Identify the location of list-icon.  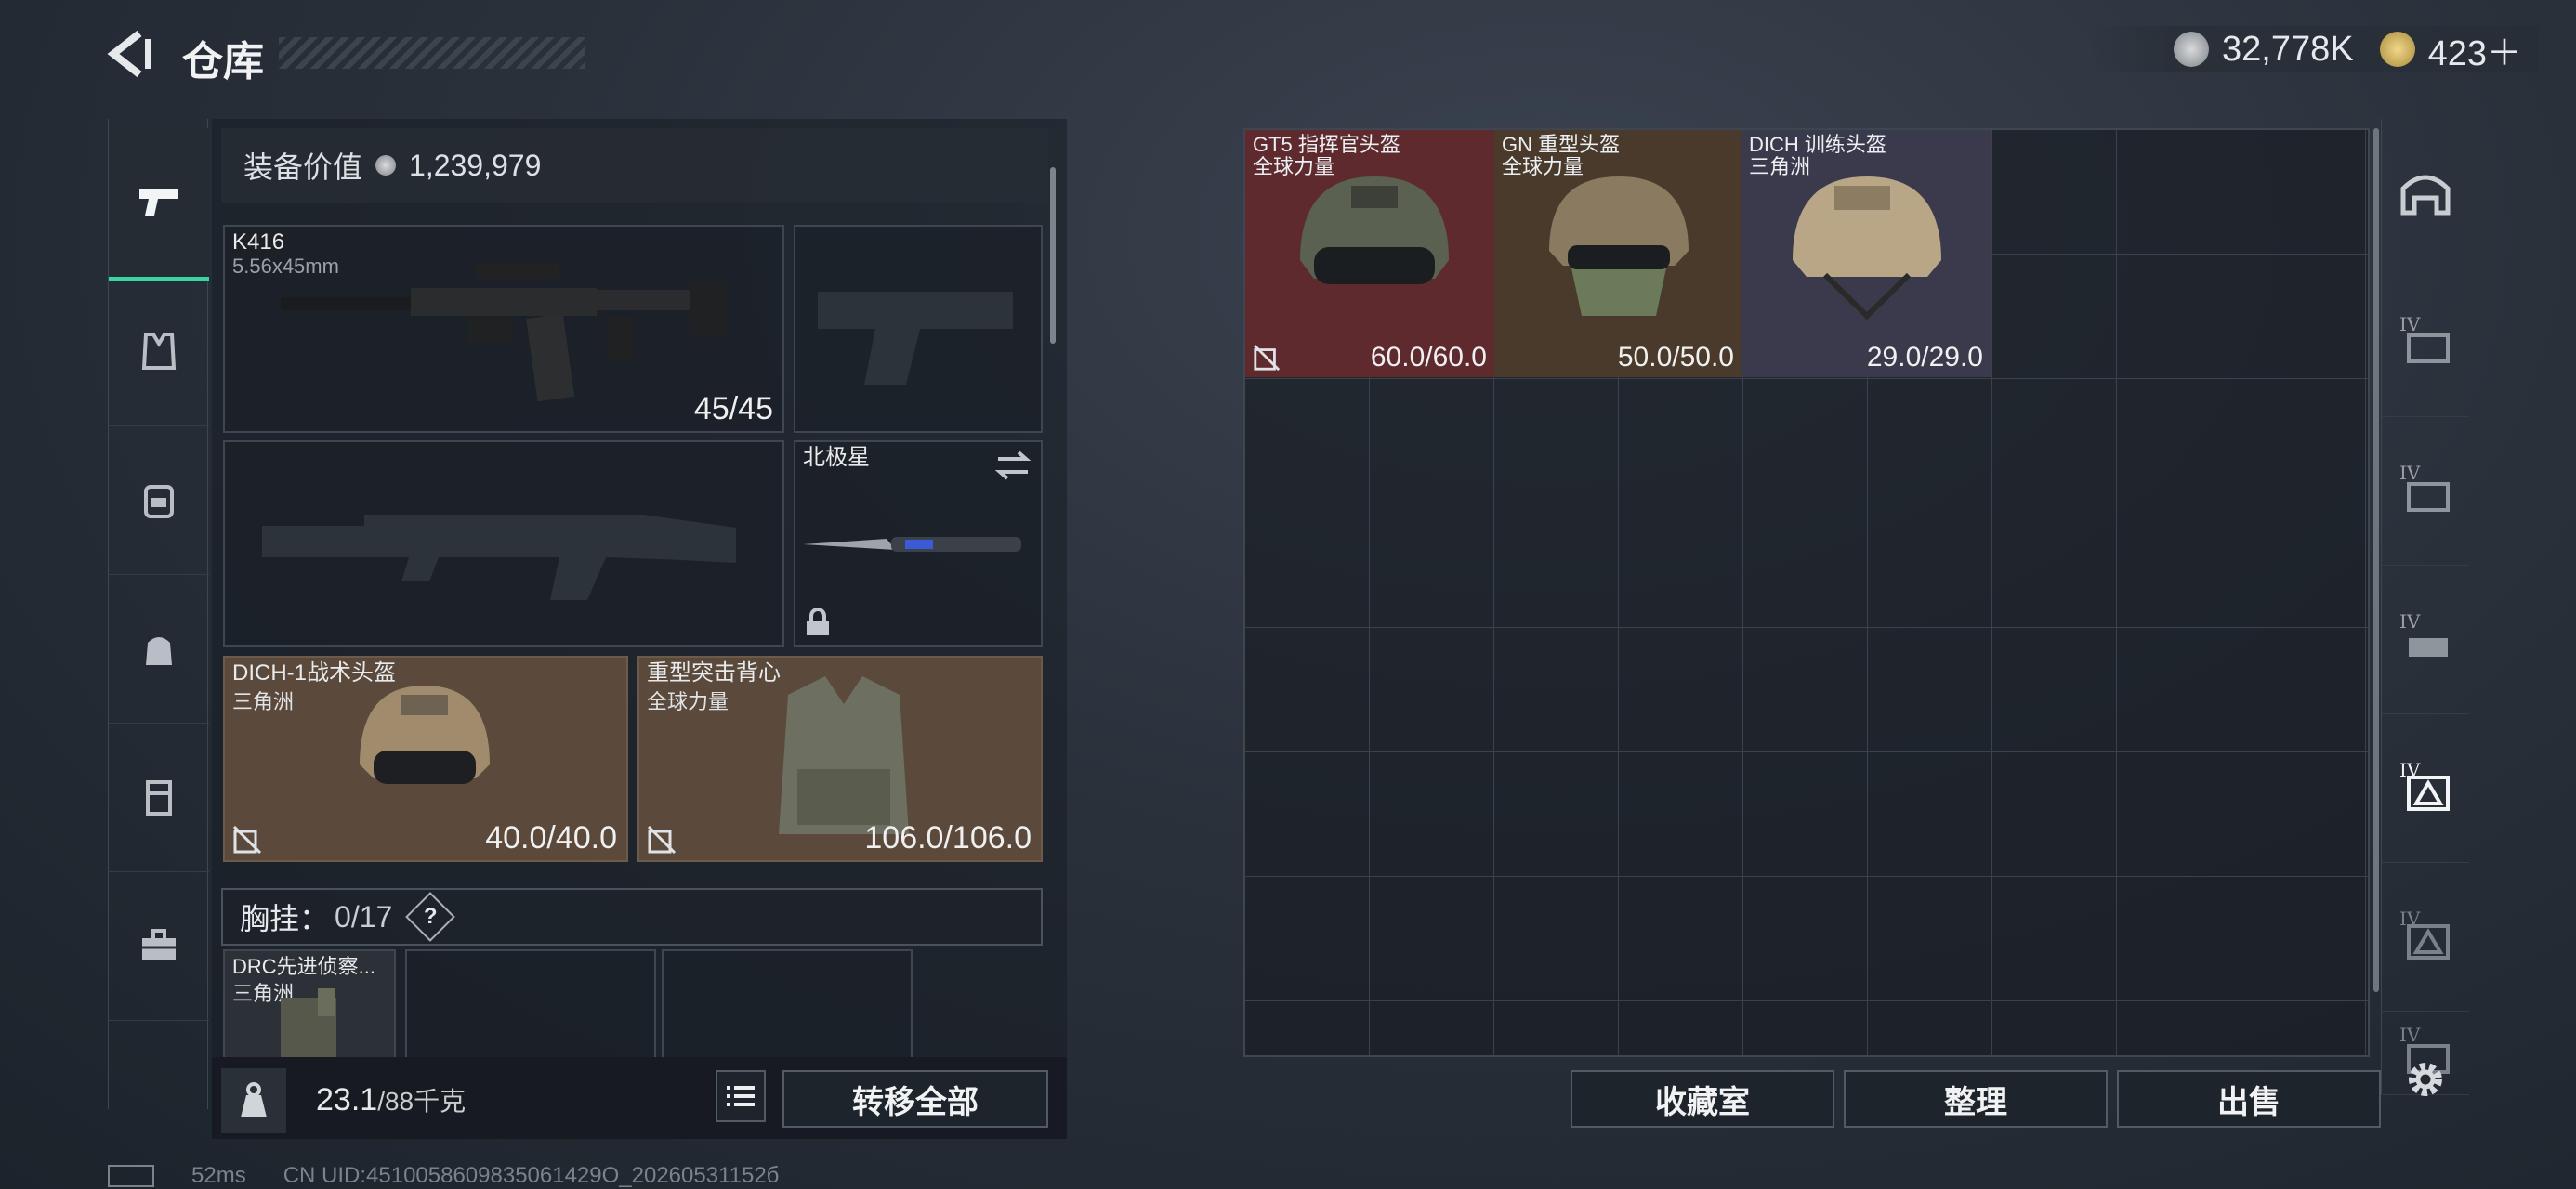
(741, 1096).